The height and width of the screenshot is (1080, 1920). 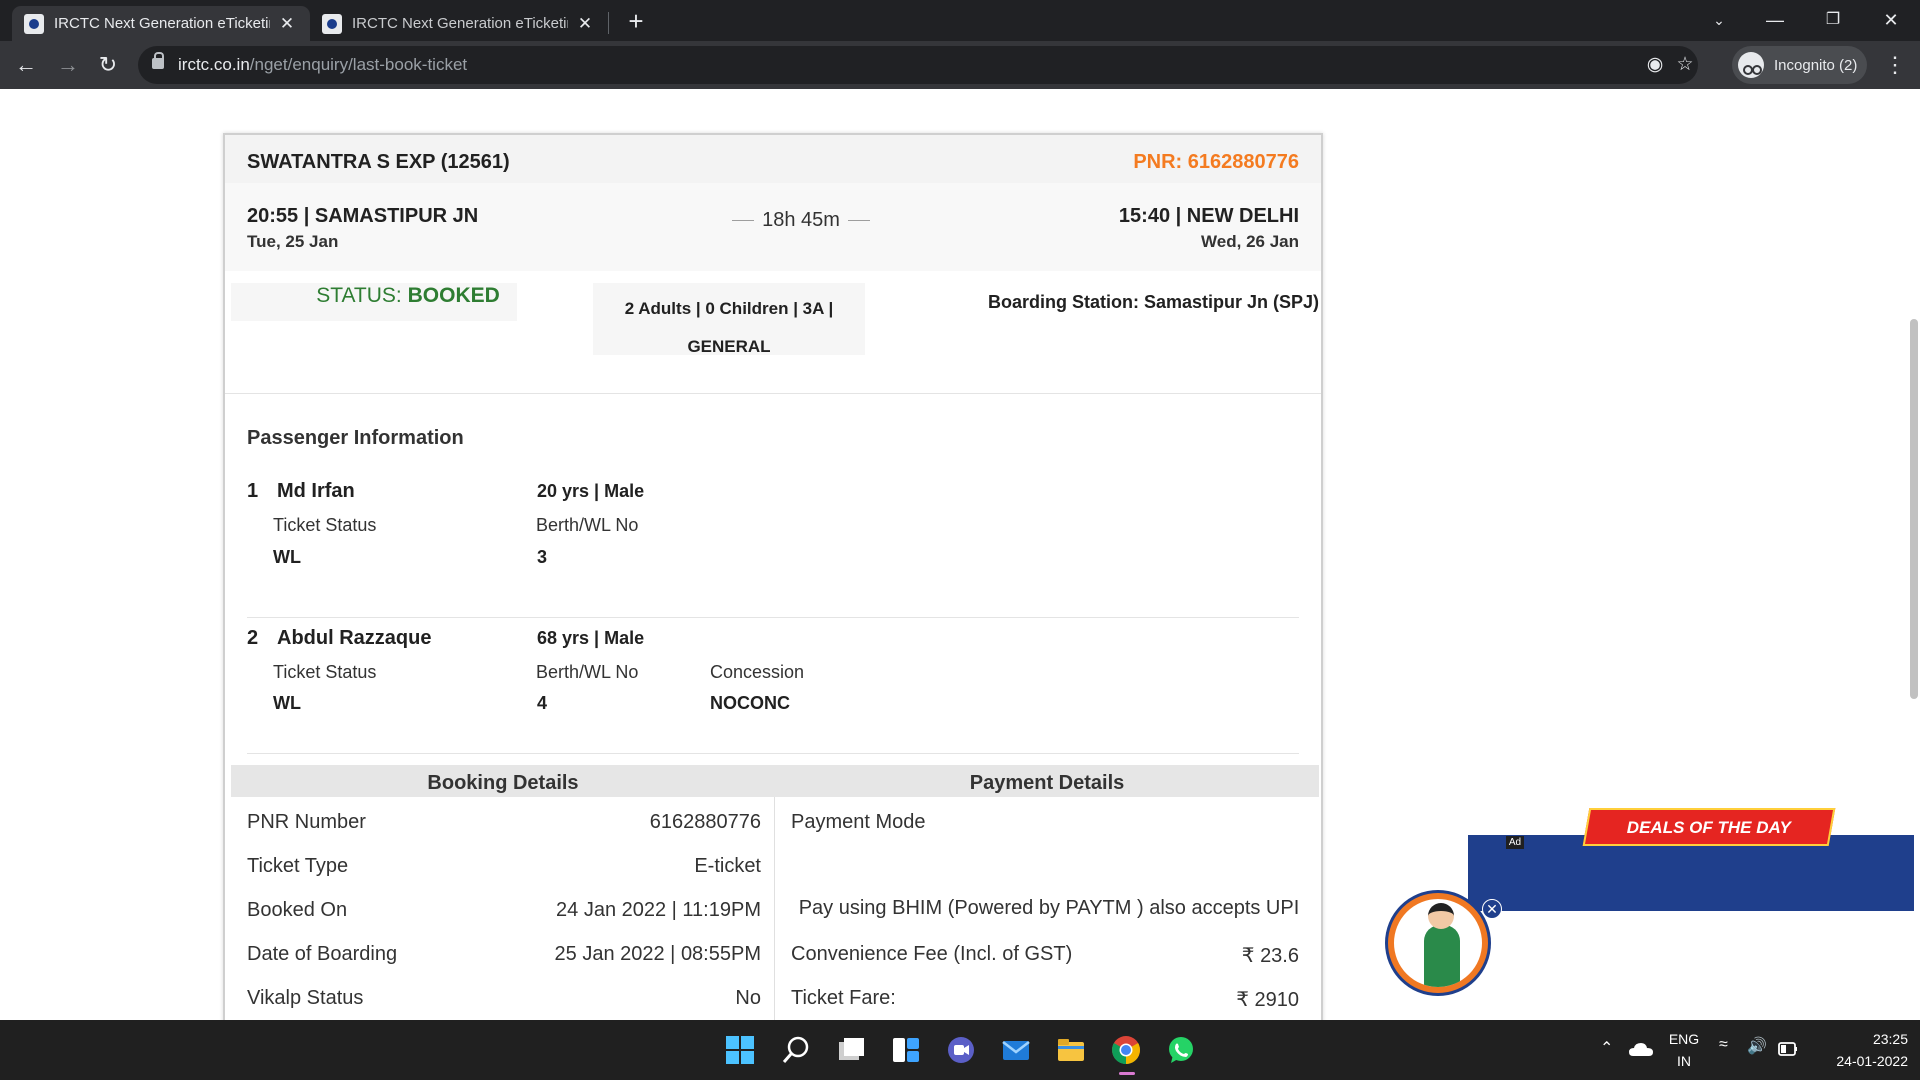 What do you see at coordinates (774, 908) in the screenshot?
I see `column-separator` at bounding box center [774, 908].